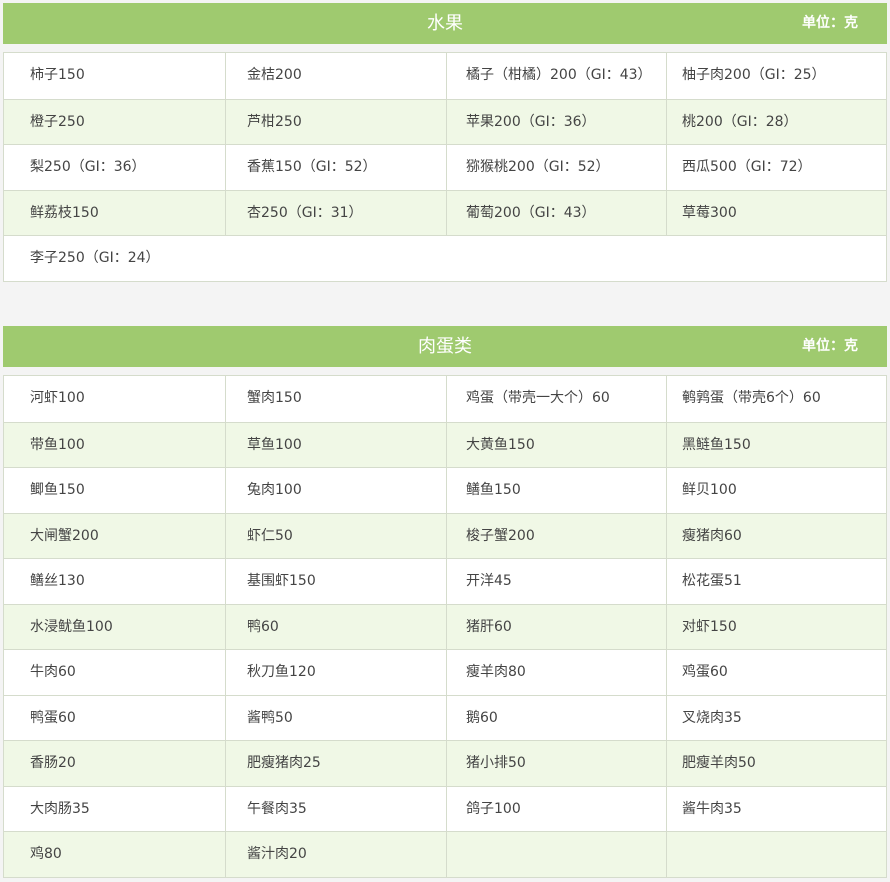  What do you see at coordinates (556, 490) in the screenshot?
I see `table-cell: 鳝鱼150` at bounding box center [556, 490].